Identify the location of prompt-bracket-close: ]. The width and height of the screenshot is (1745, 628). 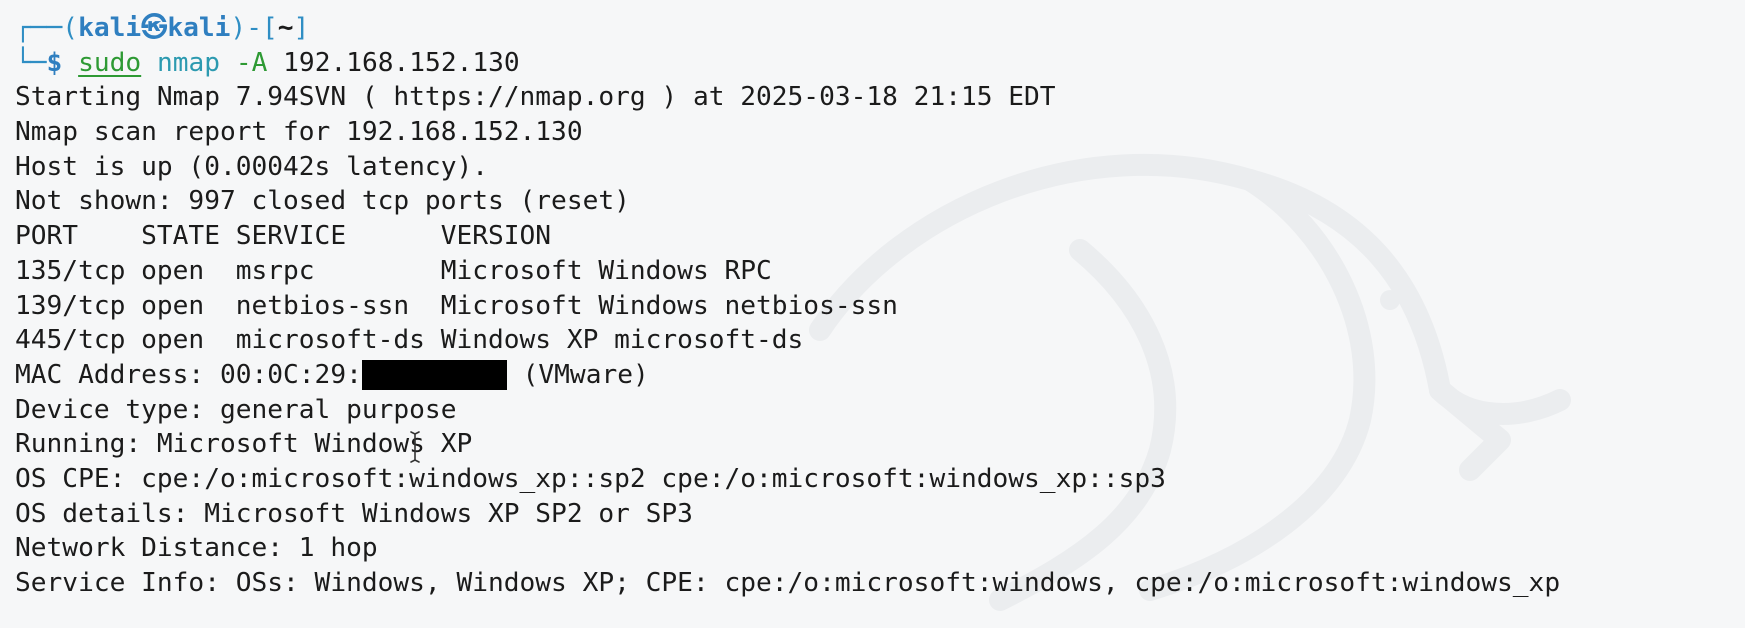
(301, 28).